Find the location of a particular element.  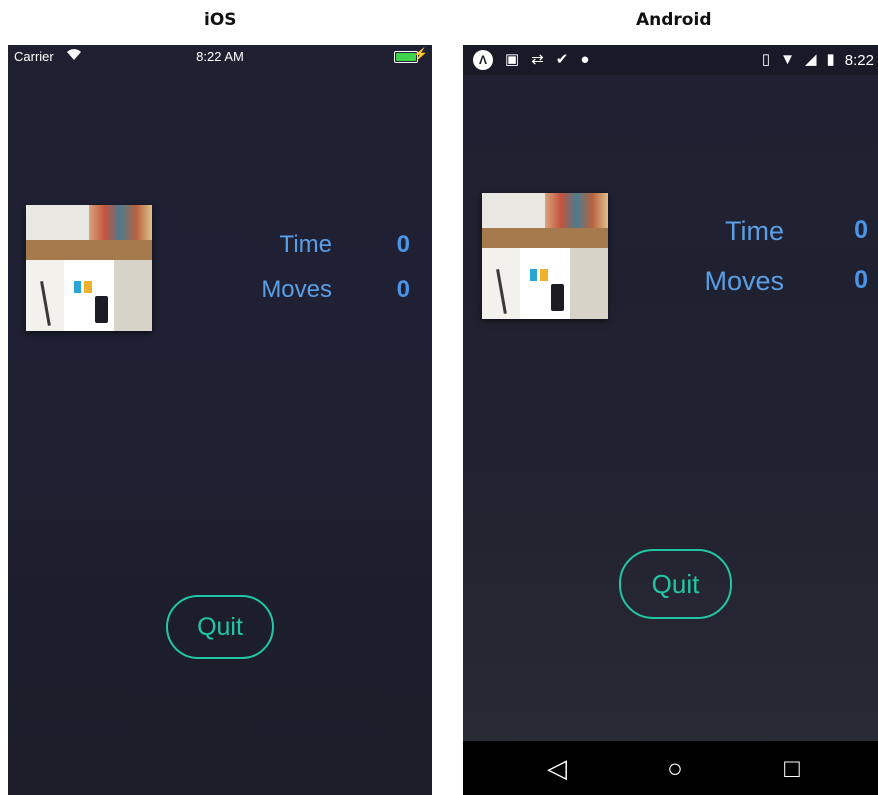

sync-notification-icon: ⇄ is located at coordinates (537, 59).